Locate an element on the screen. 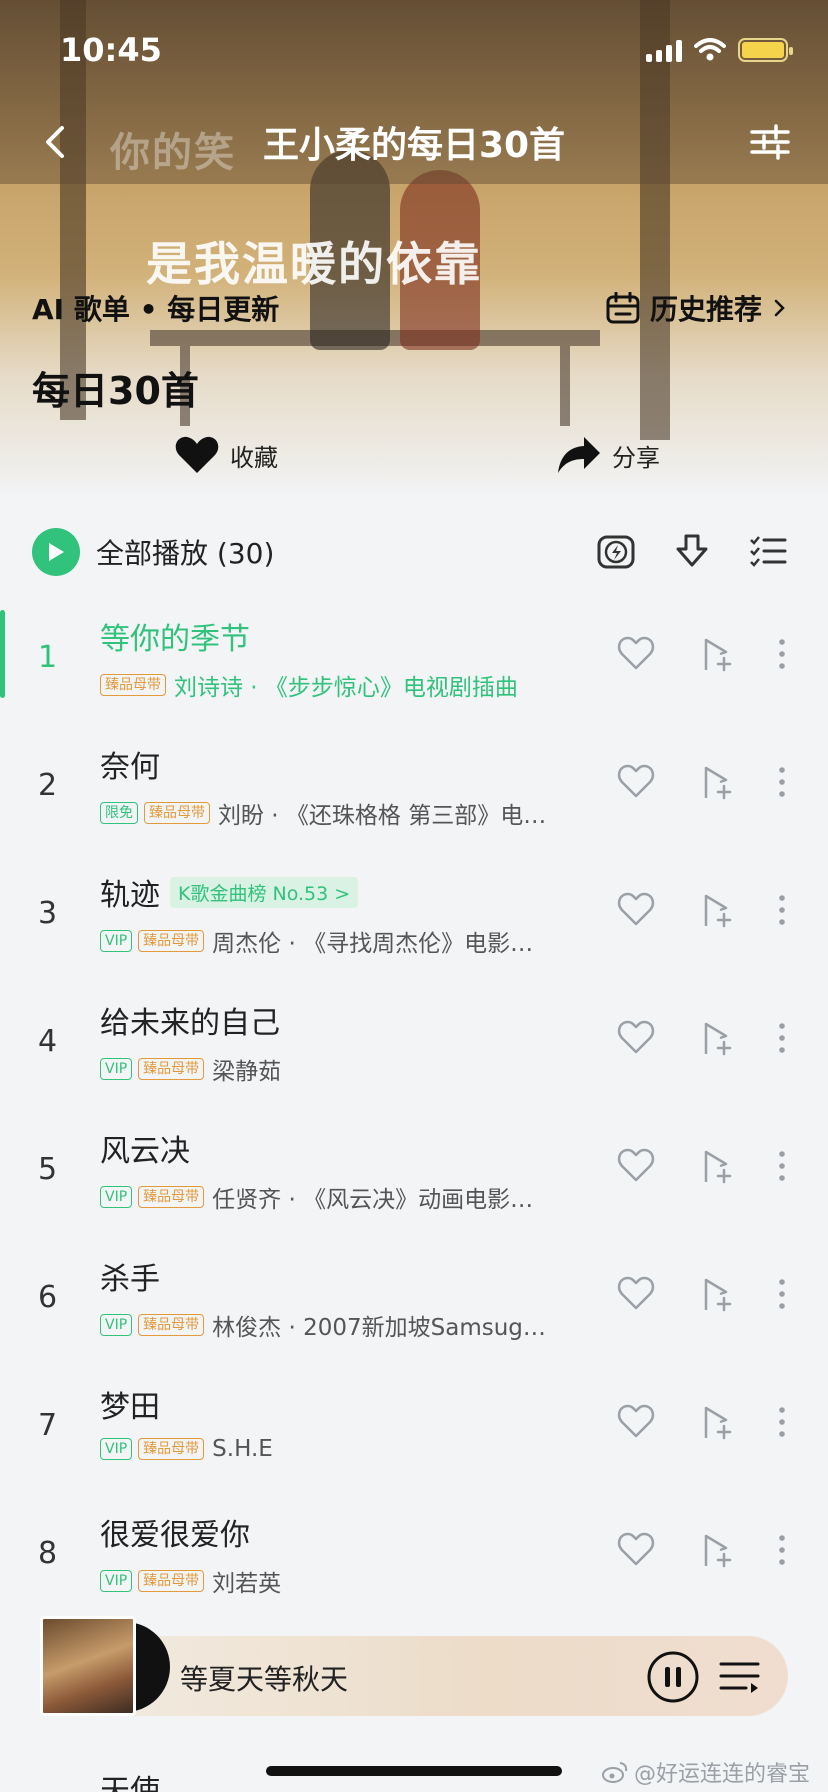  song-number: 7 is located at coordinates (48, 1425).